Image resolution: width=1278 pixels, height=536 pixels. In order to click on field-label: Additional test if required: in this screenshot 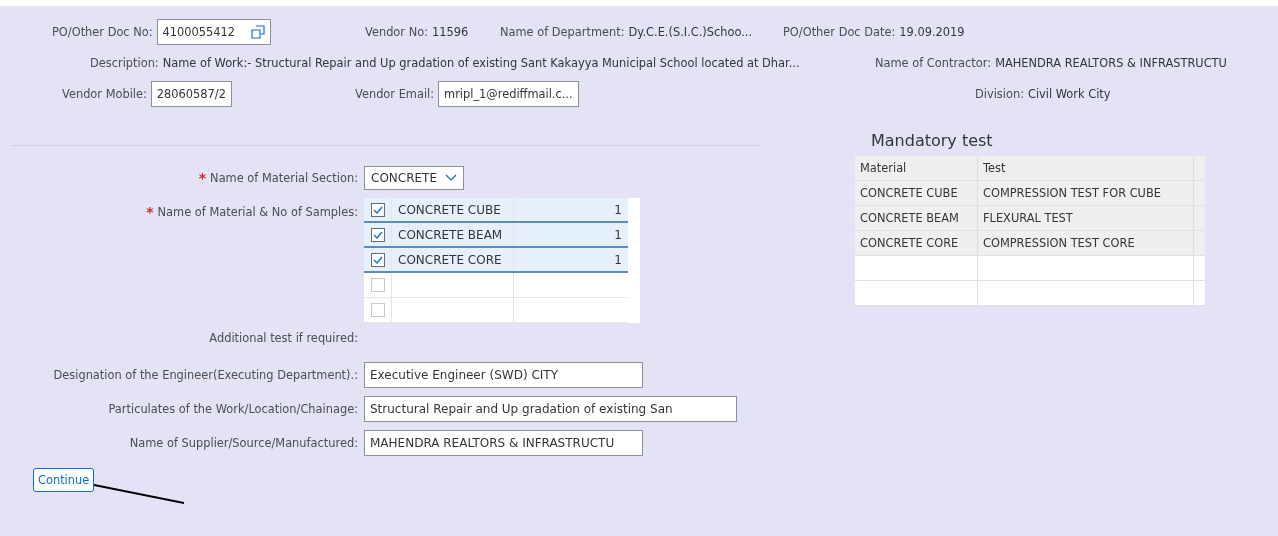, I will do `click(283, 338)`.